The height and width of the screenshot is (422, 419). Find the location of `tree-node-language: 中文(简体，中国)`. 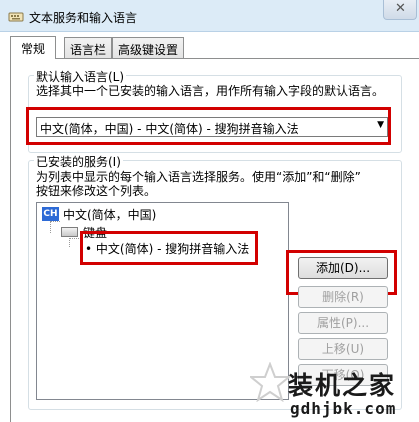

tree-node-language: 中文(简体，中国) is located at coordinates (109, 214).